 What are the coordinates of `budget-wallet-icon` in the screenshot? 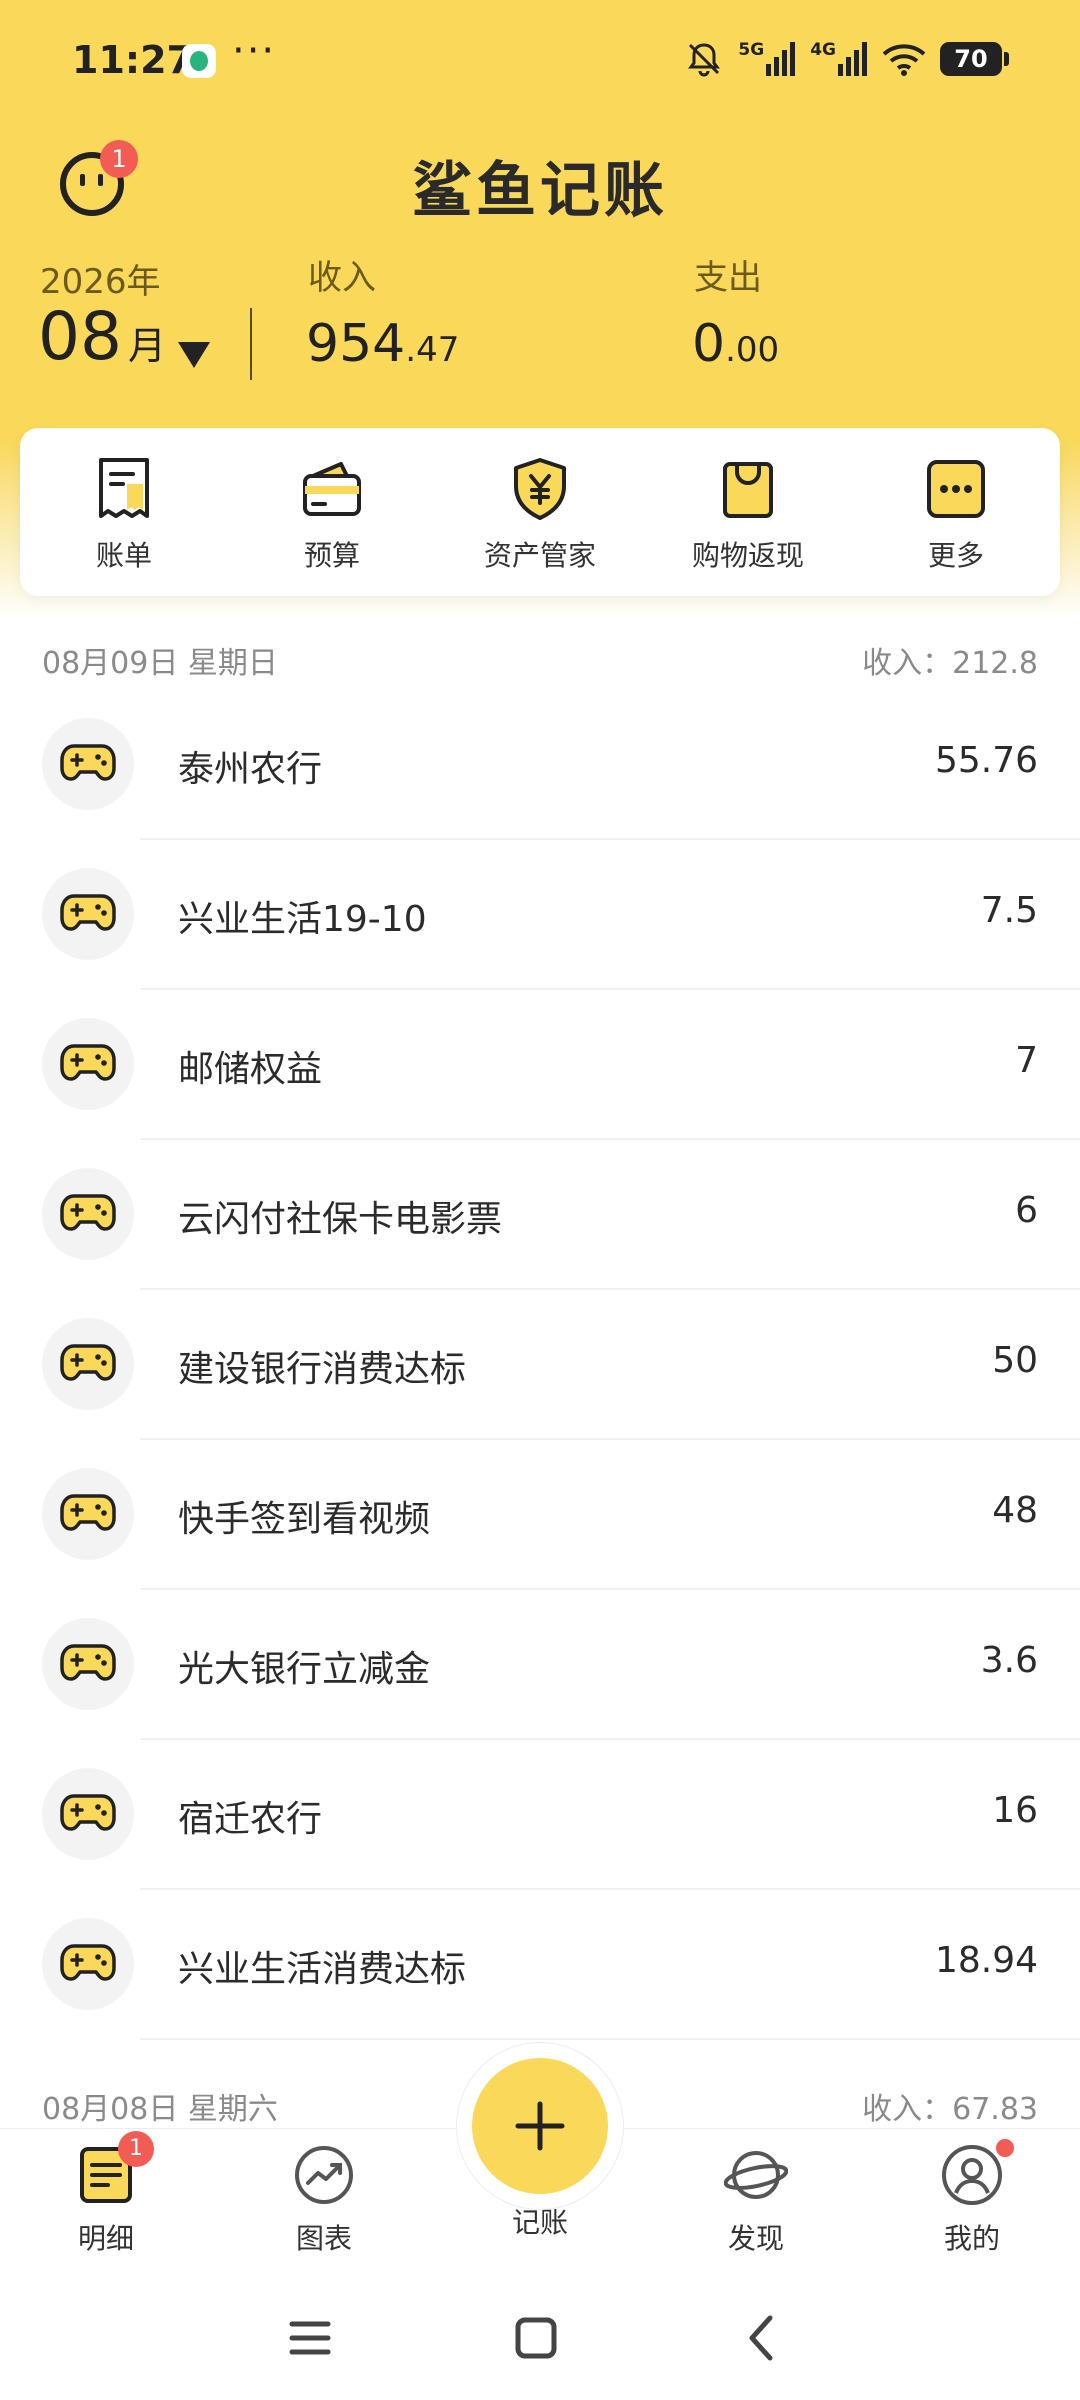 It's located at (332, 489).